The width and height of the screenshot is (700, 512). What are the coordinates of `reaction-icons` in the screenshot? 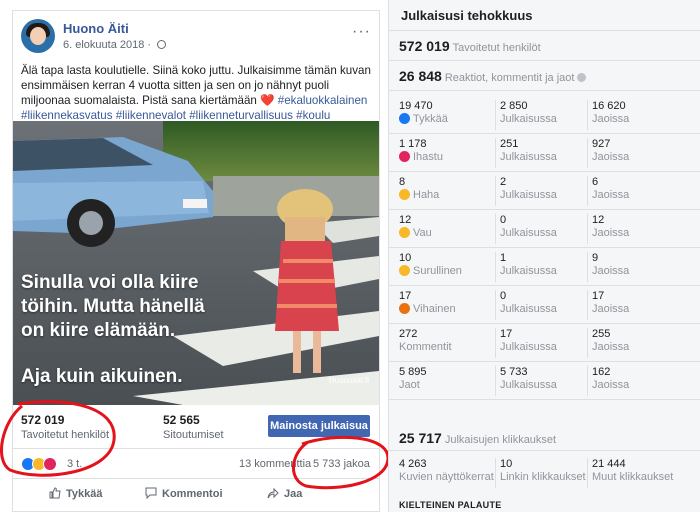 It's located at (39, 464).